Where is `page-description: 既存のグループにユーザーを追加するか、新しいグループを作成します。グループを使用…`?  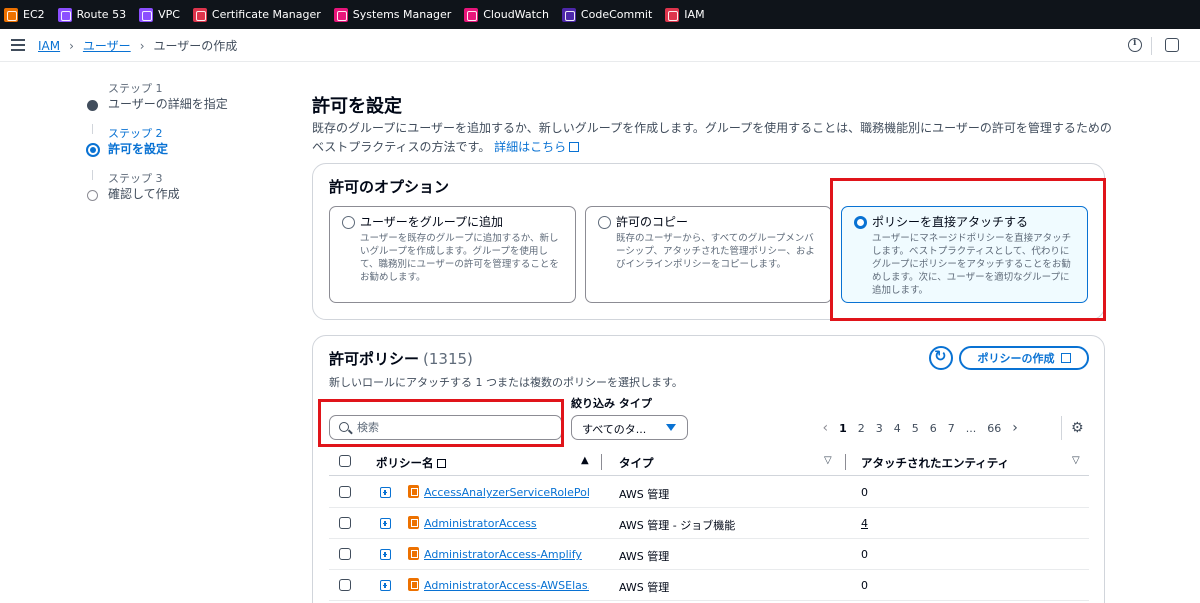
page-description: 既存のグループにユーザーを追加するか、新しいグループを作成します。グループを使用… is located at coordinates (712, 138).